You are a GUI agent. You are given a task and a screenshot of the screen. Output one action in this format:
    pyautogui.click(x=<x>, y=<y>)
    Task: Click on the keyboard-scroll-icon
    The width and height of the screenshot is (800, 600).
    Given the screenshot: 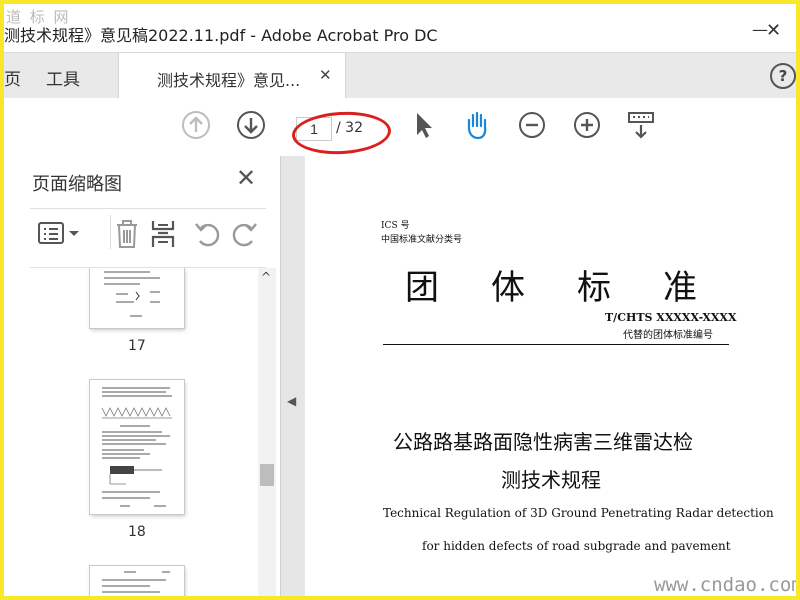 What is the action you would take?
    pyautogui.click(x=641, y=125)
    